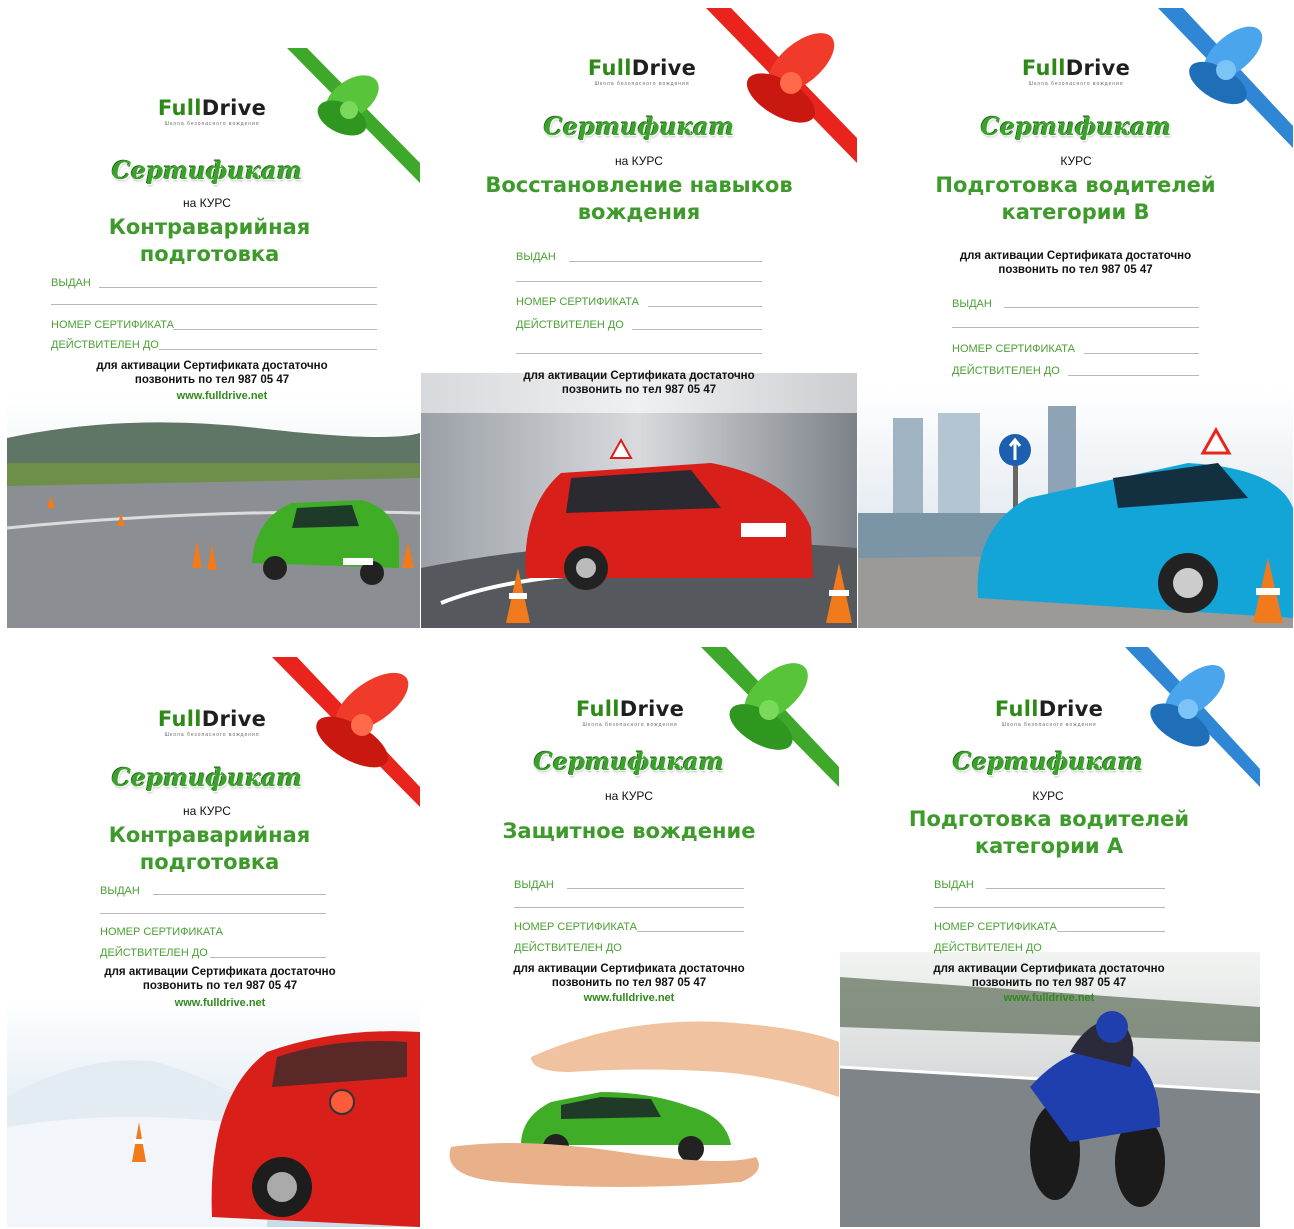  What do you see at coordinates (209, 241) in the screenshot?
I see `course-title: Контраварийная подготовка` at bounding box center [209, 241].